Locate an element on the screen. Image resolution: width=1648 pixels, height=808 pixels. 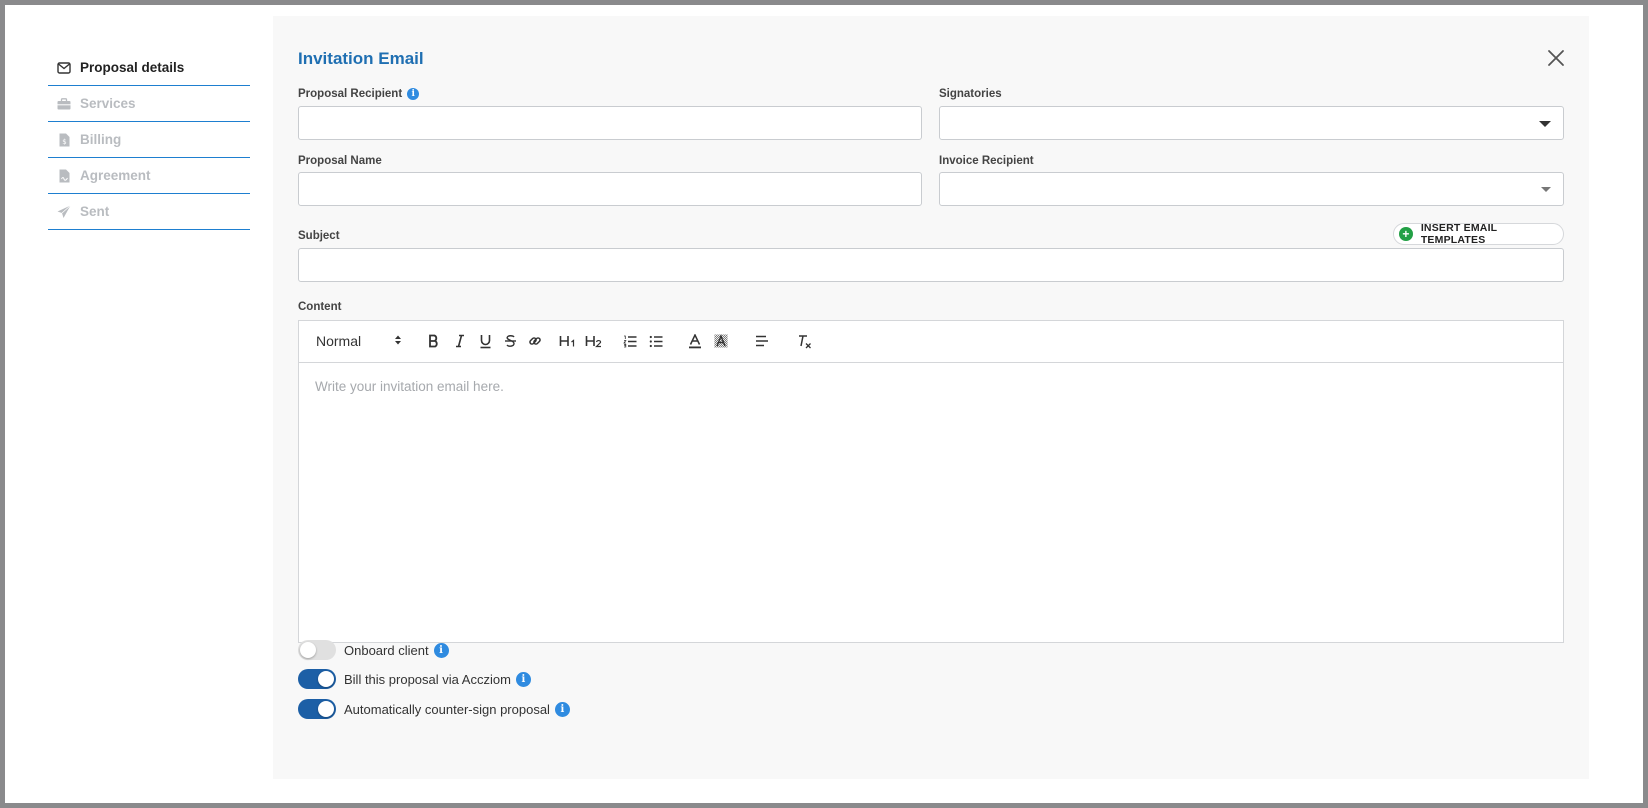
bill-proposal-row: Bill this proposal via Accziom i is located at coordinates (414, 679).